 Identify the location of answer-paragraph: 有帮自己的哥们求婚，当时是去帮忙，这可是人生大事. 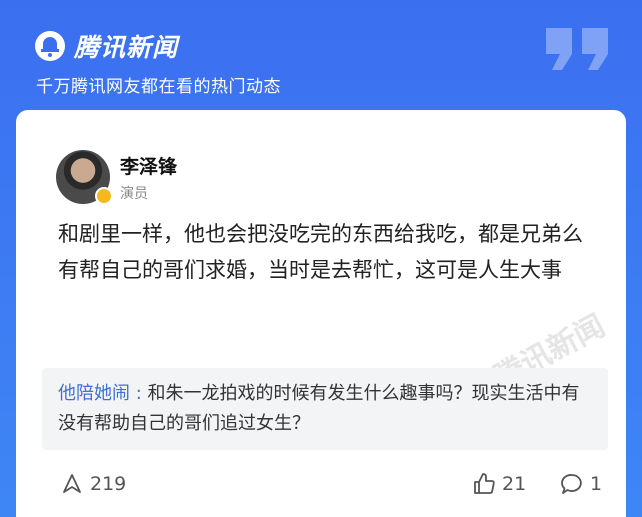
(310, 270).